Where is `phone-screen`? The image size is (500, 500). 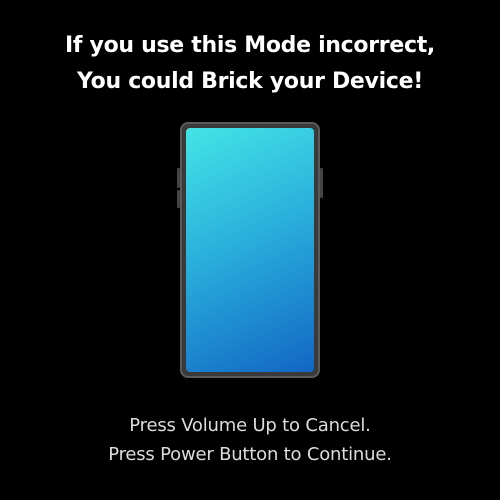 phone-screen is located at coordinates (250, 250).